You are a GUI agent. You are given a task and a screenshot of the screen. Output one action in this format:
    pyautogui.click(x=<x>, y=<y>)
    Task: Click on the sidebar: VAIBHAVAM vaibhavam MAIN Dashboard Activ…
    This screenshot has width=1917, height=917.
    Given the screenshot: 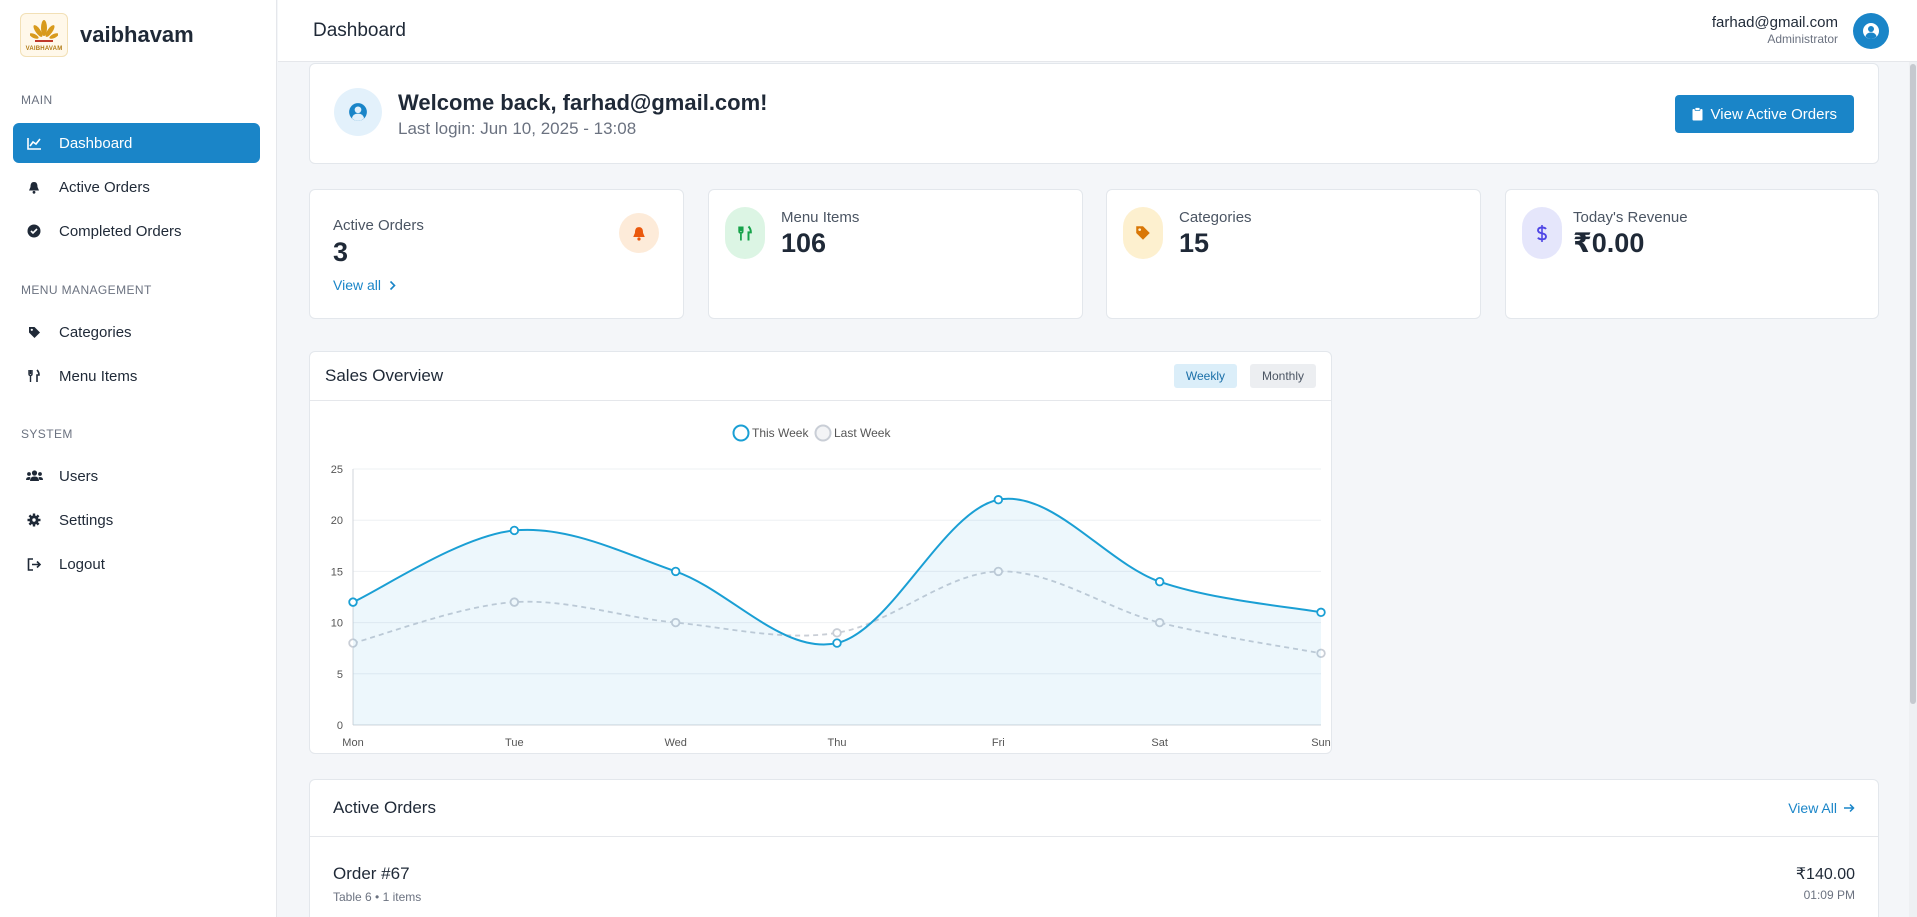 What is the action you would take?
    pyautogui.click(x=138, y=458)
    